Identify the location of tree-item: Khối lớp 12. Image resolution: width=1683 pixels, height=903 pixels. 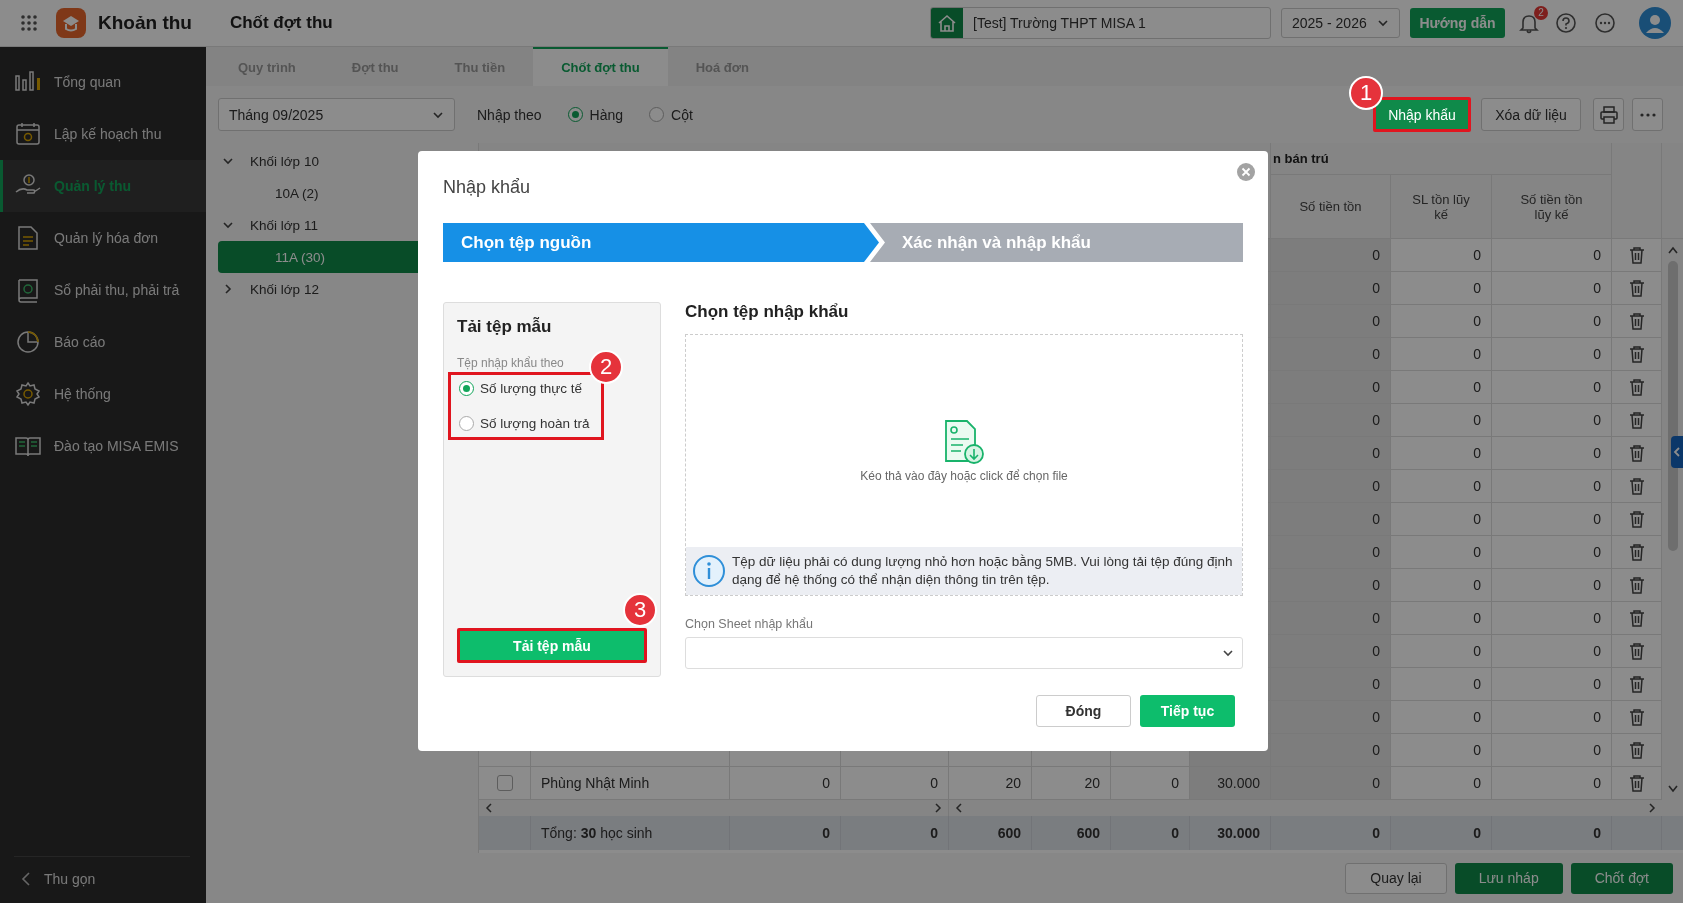
(345, 289).